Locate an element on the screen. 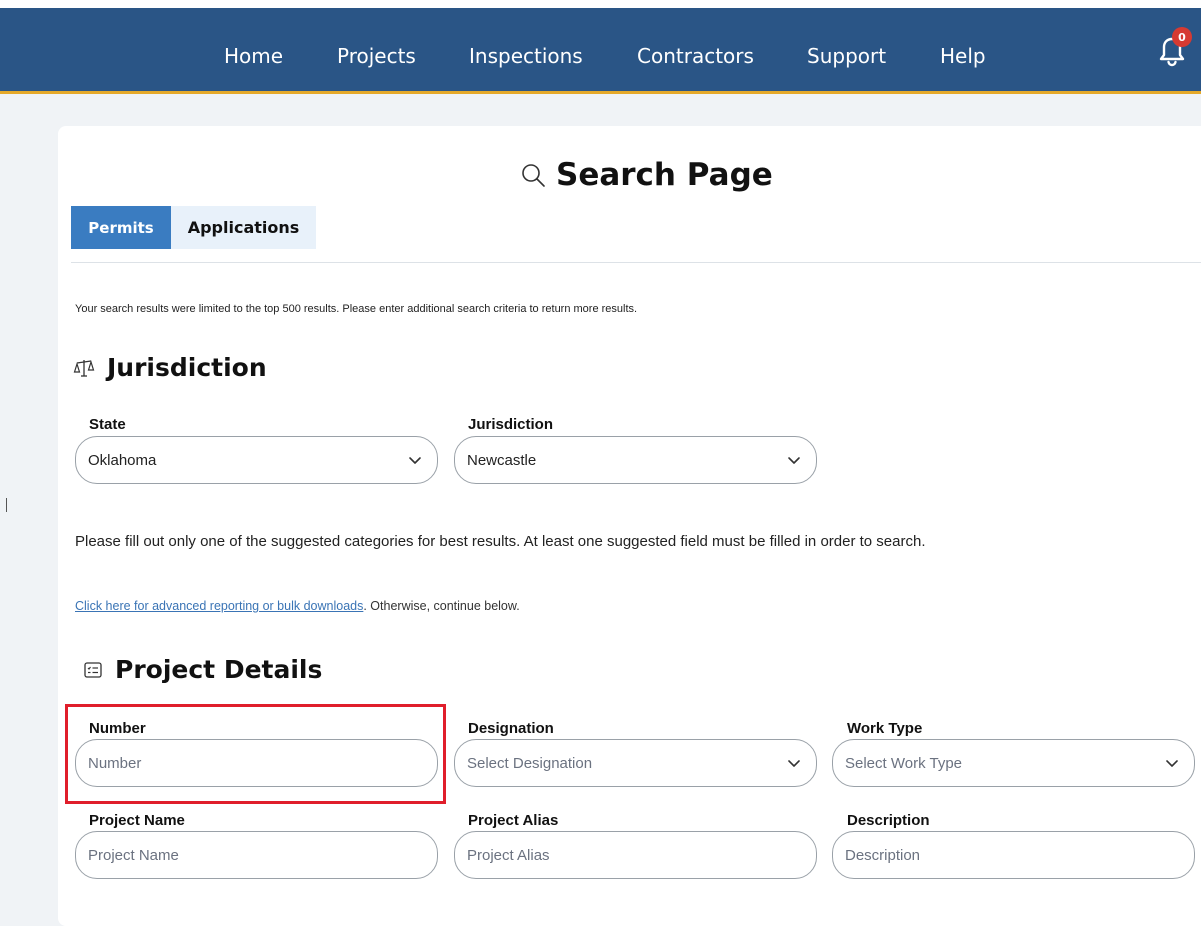 The image size is (1201, 926). nav-support: Support is located at coordinates (846, 56).